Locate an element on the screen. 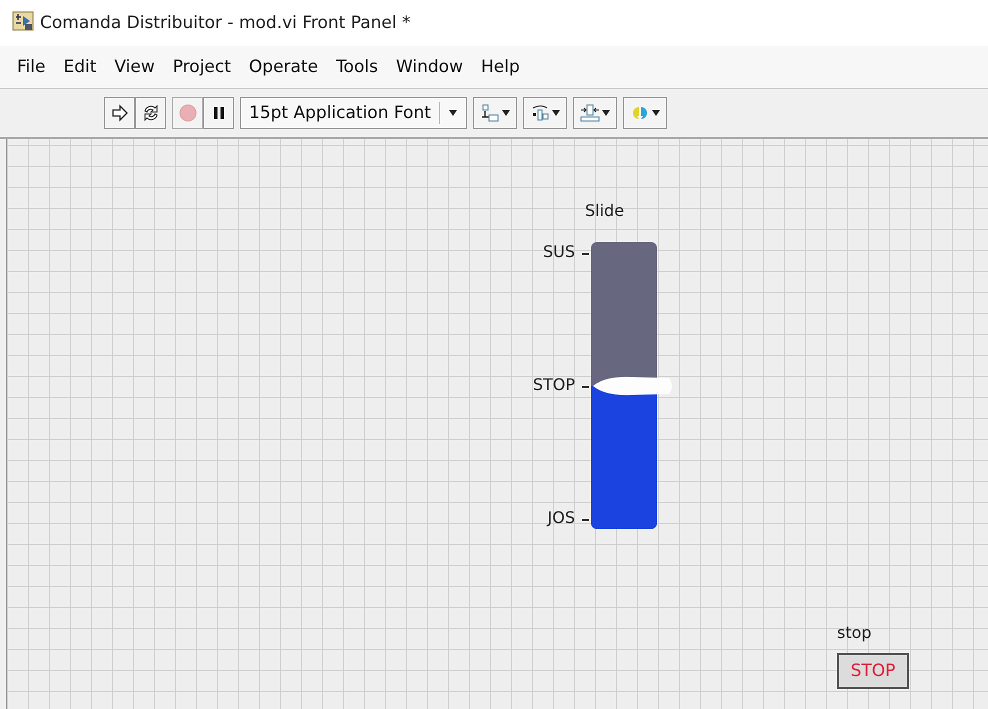  stop-circle-icon is located at coordinates (188, 113).